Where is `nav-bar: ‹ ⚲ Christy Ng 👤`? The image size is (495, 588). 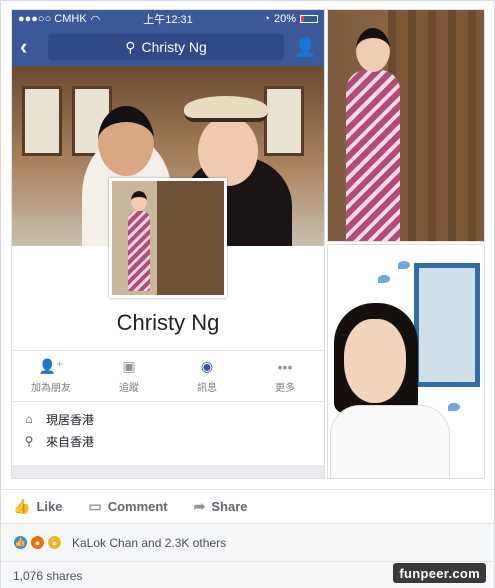 nav-bar: ‹ ⚲ Christy Ng 👤 is located at coordinates (168, 47).